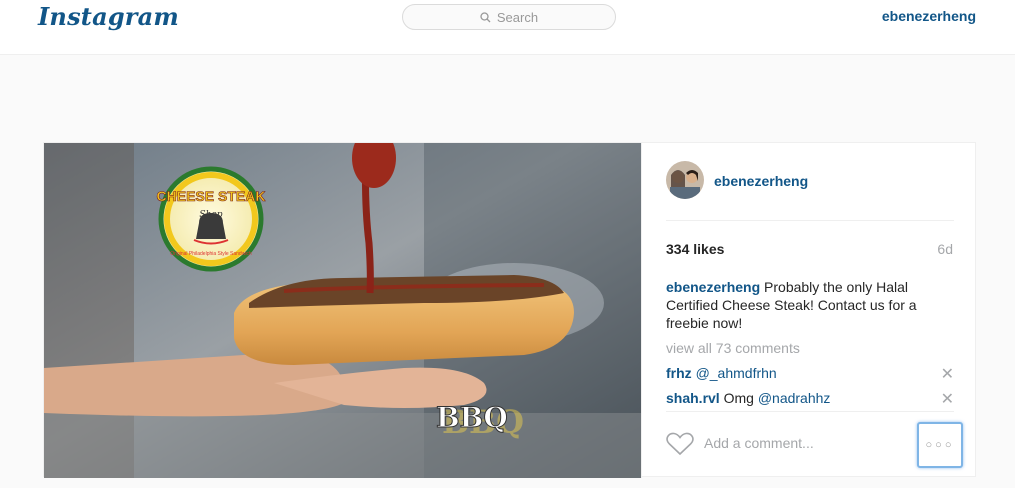 Image resolution: width=1015 pixels, height=488 pixels. I want to click on avatar-photo, so click(685, 180).